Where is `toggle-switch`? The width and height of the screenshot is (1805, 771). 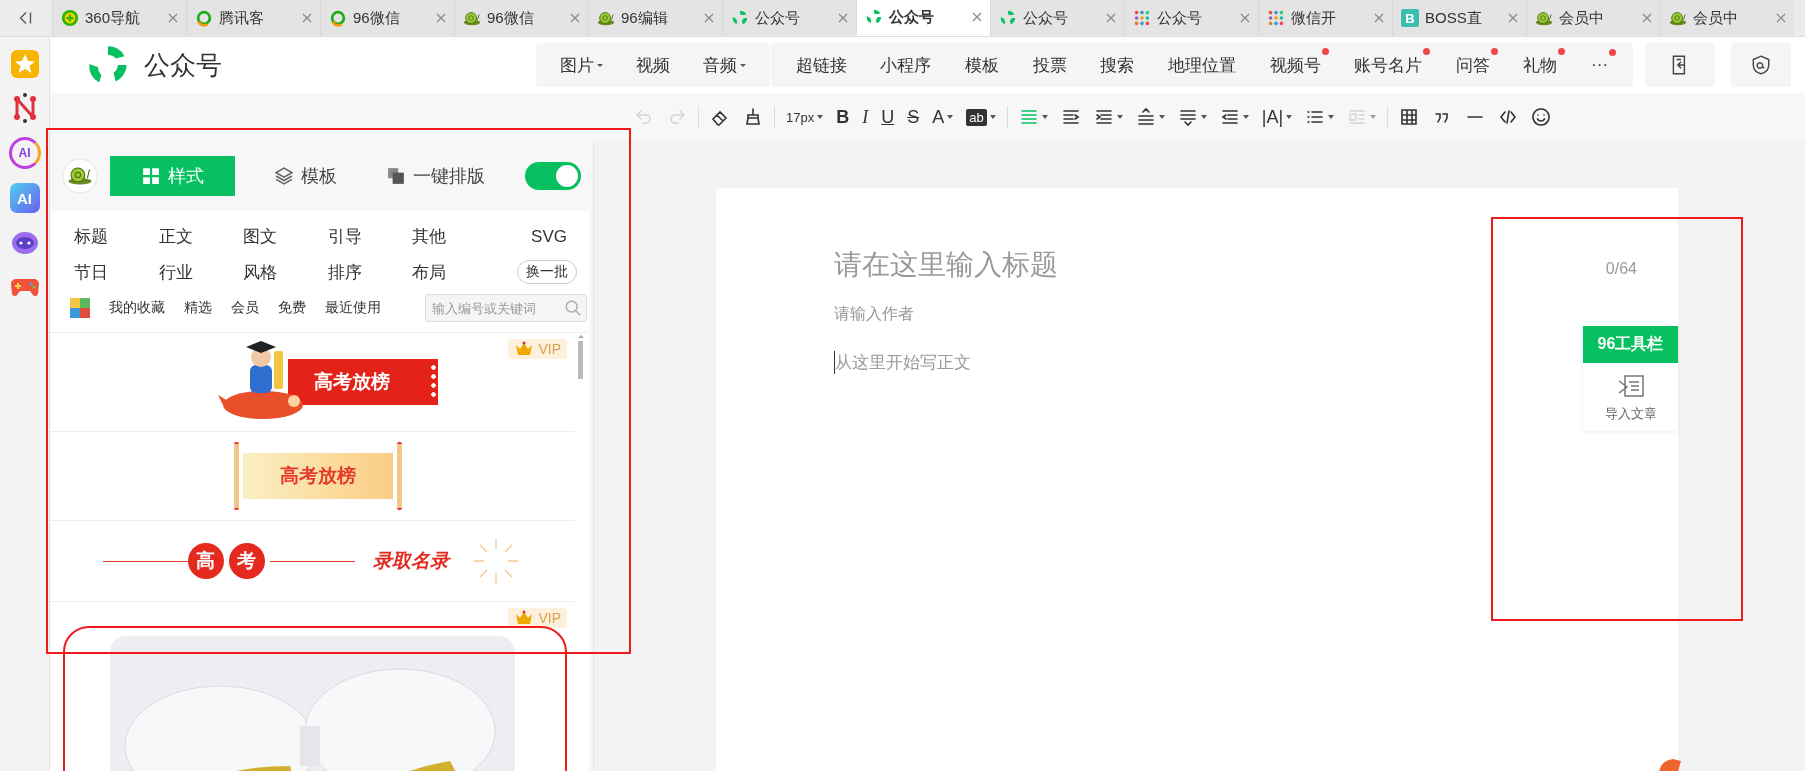
toggle-switch is located at coordinates (553, 176).